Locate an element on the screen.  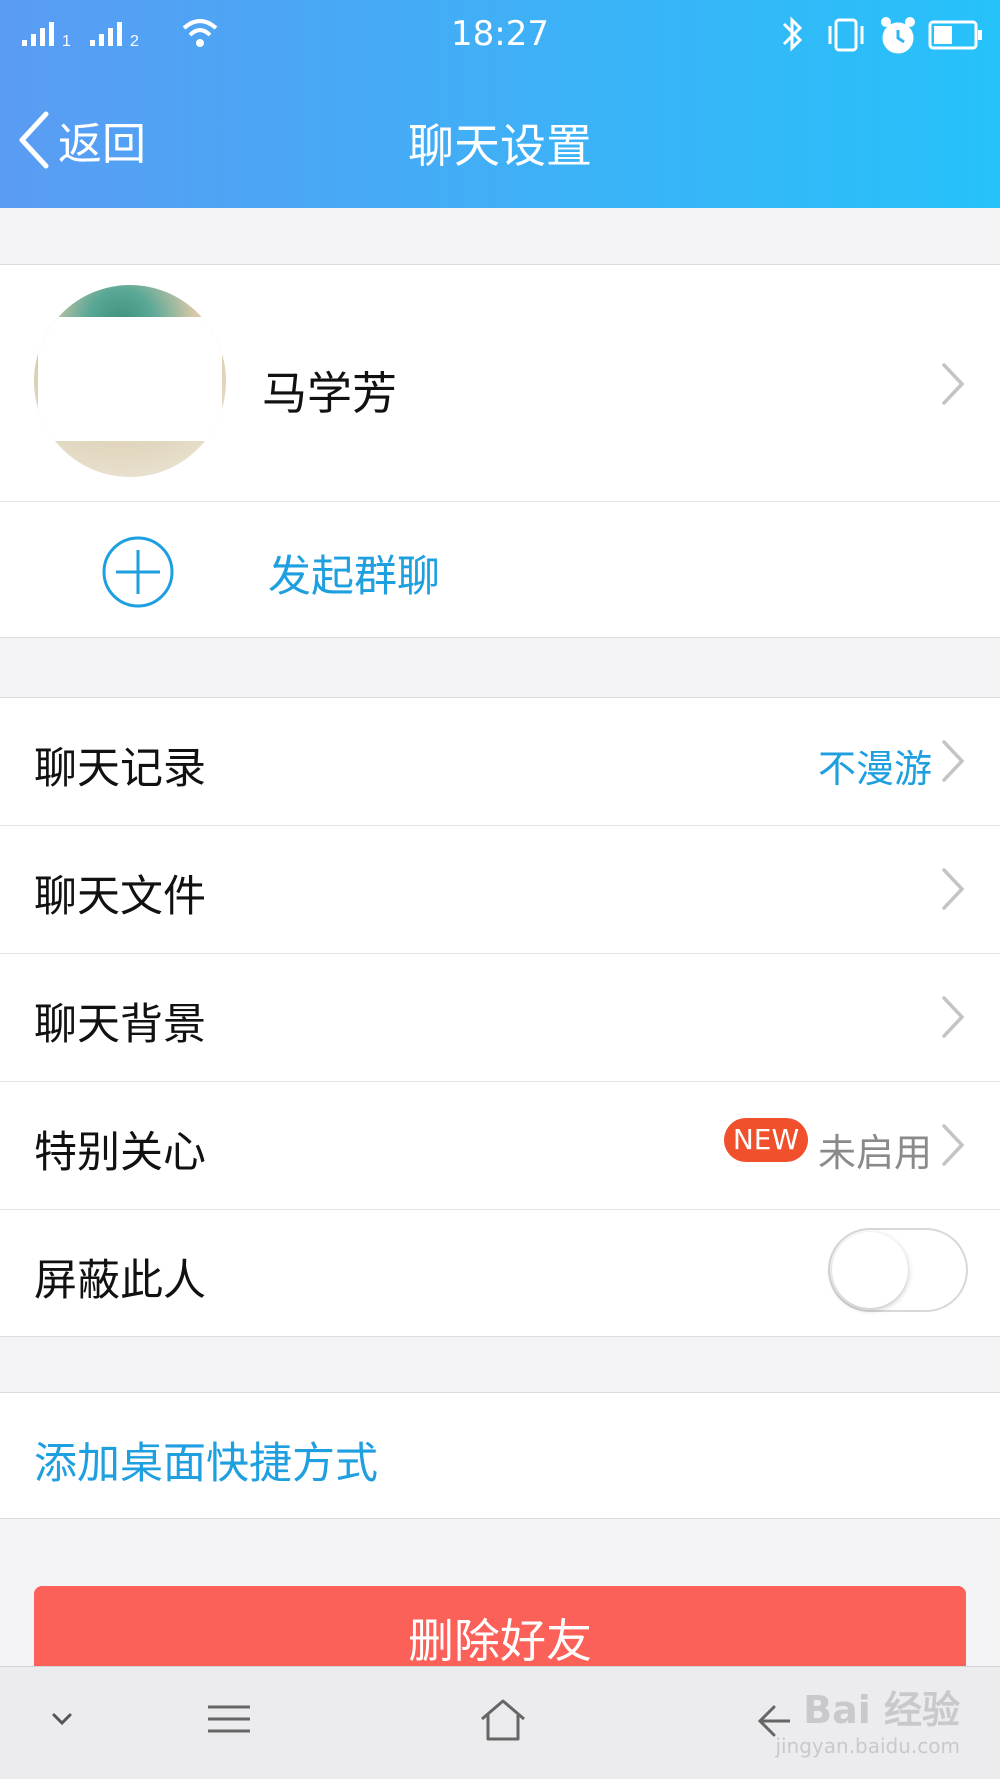
toggle-knob is located at coordinates (870, 1270).